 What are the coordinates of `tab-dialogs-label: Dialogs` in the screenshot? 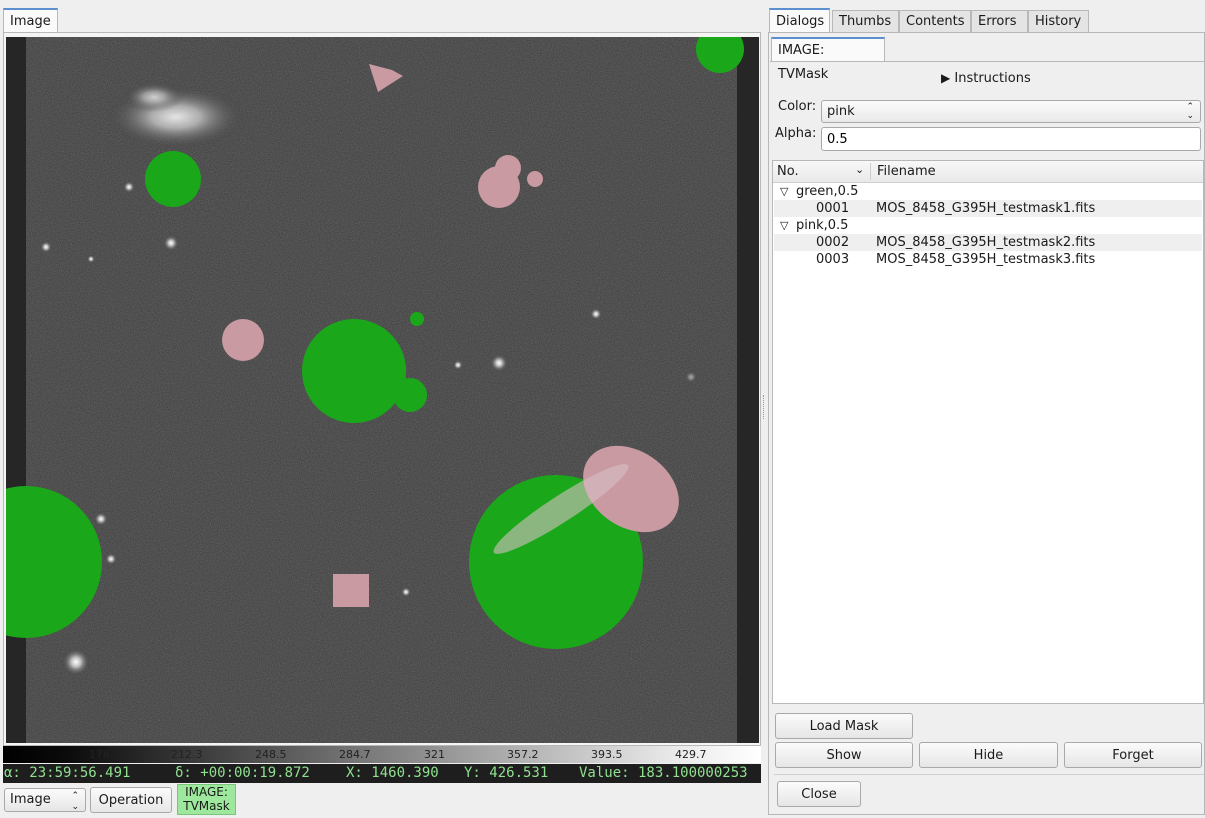 It's located at (800, 21).